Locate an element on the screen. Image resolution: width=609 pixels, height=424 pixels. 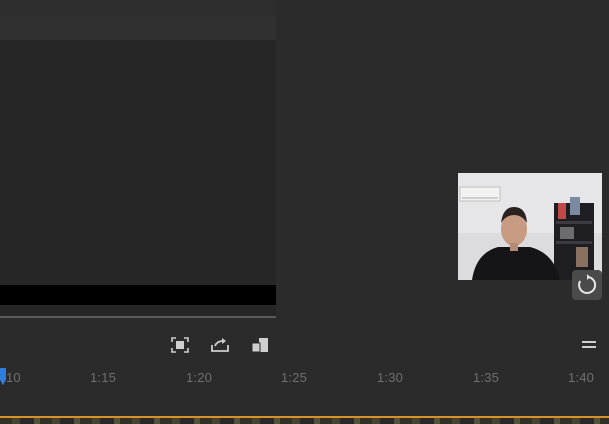
playhead-icon is located at coordinates (3, 376).